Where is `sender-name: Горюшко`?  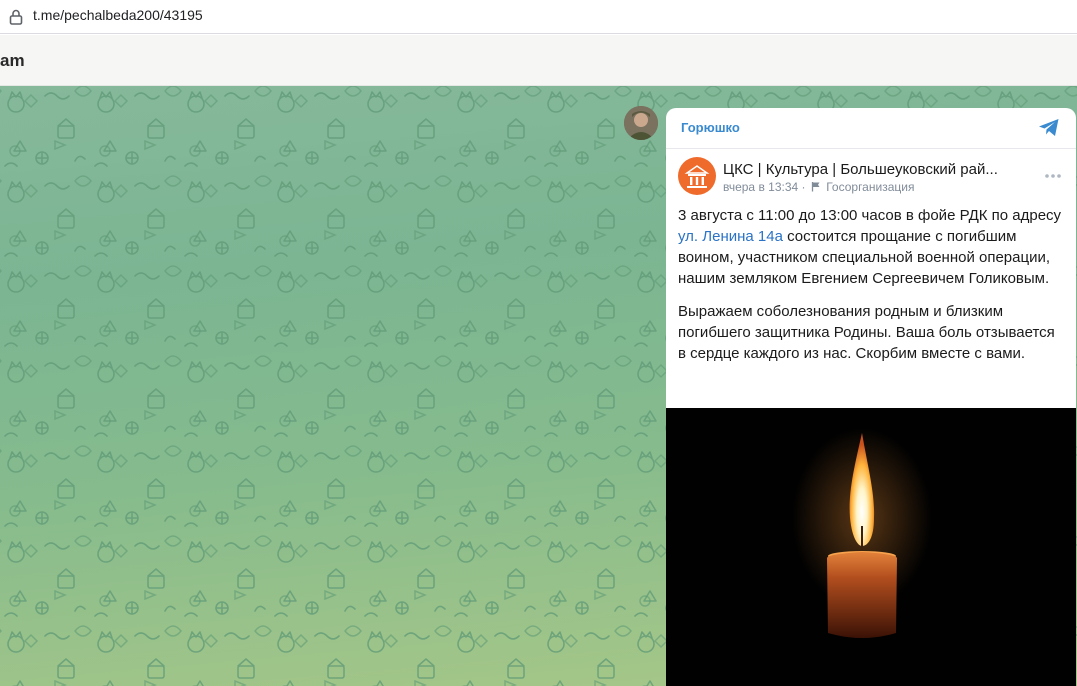 sender-name: Горюшко is located at coordinates (710, 127).